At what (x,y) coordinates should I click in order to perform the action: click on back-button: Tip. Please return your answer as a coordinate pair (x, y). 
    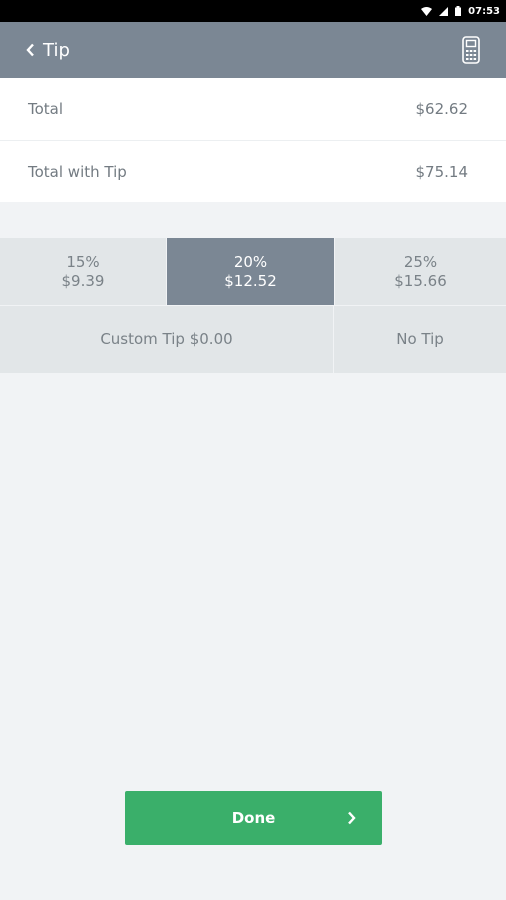
    Looking at the image, I should click on (48, 50).